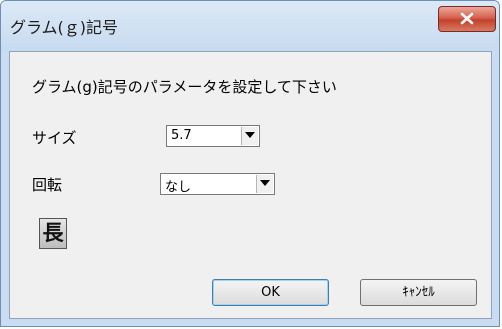  What do you see at coordinates (64, 27) in the screenshot?
I see `window-title: グラム(ｇ)記号` at bounding box center [64, 27].